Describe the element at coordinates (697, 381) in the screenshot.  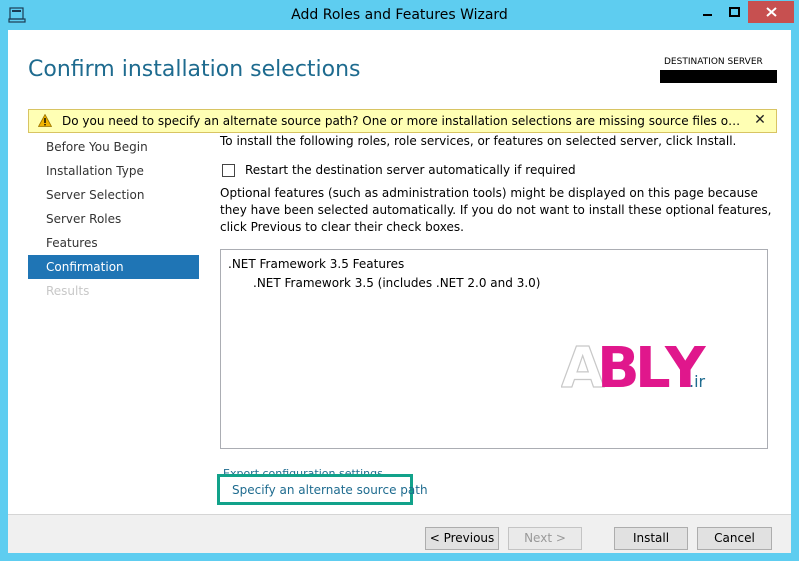
I see `logo-suffix: .ir` at that location.